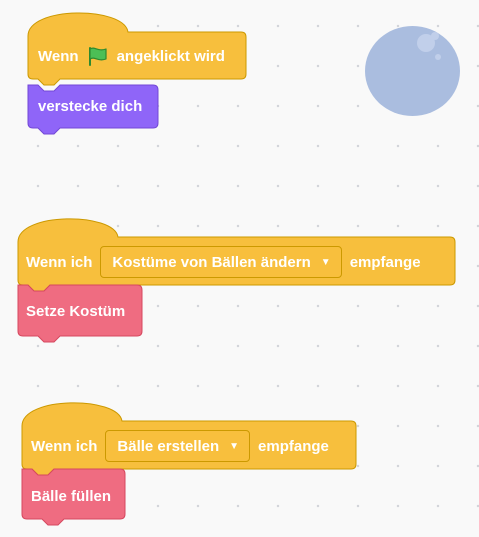  I want to click on set-costume-row: Setze Kostüm, so click(75, 311).